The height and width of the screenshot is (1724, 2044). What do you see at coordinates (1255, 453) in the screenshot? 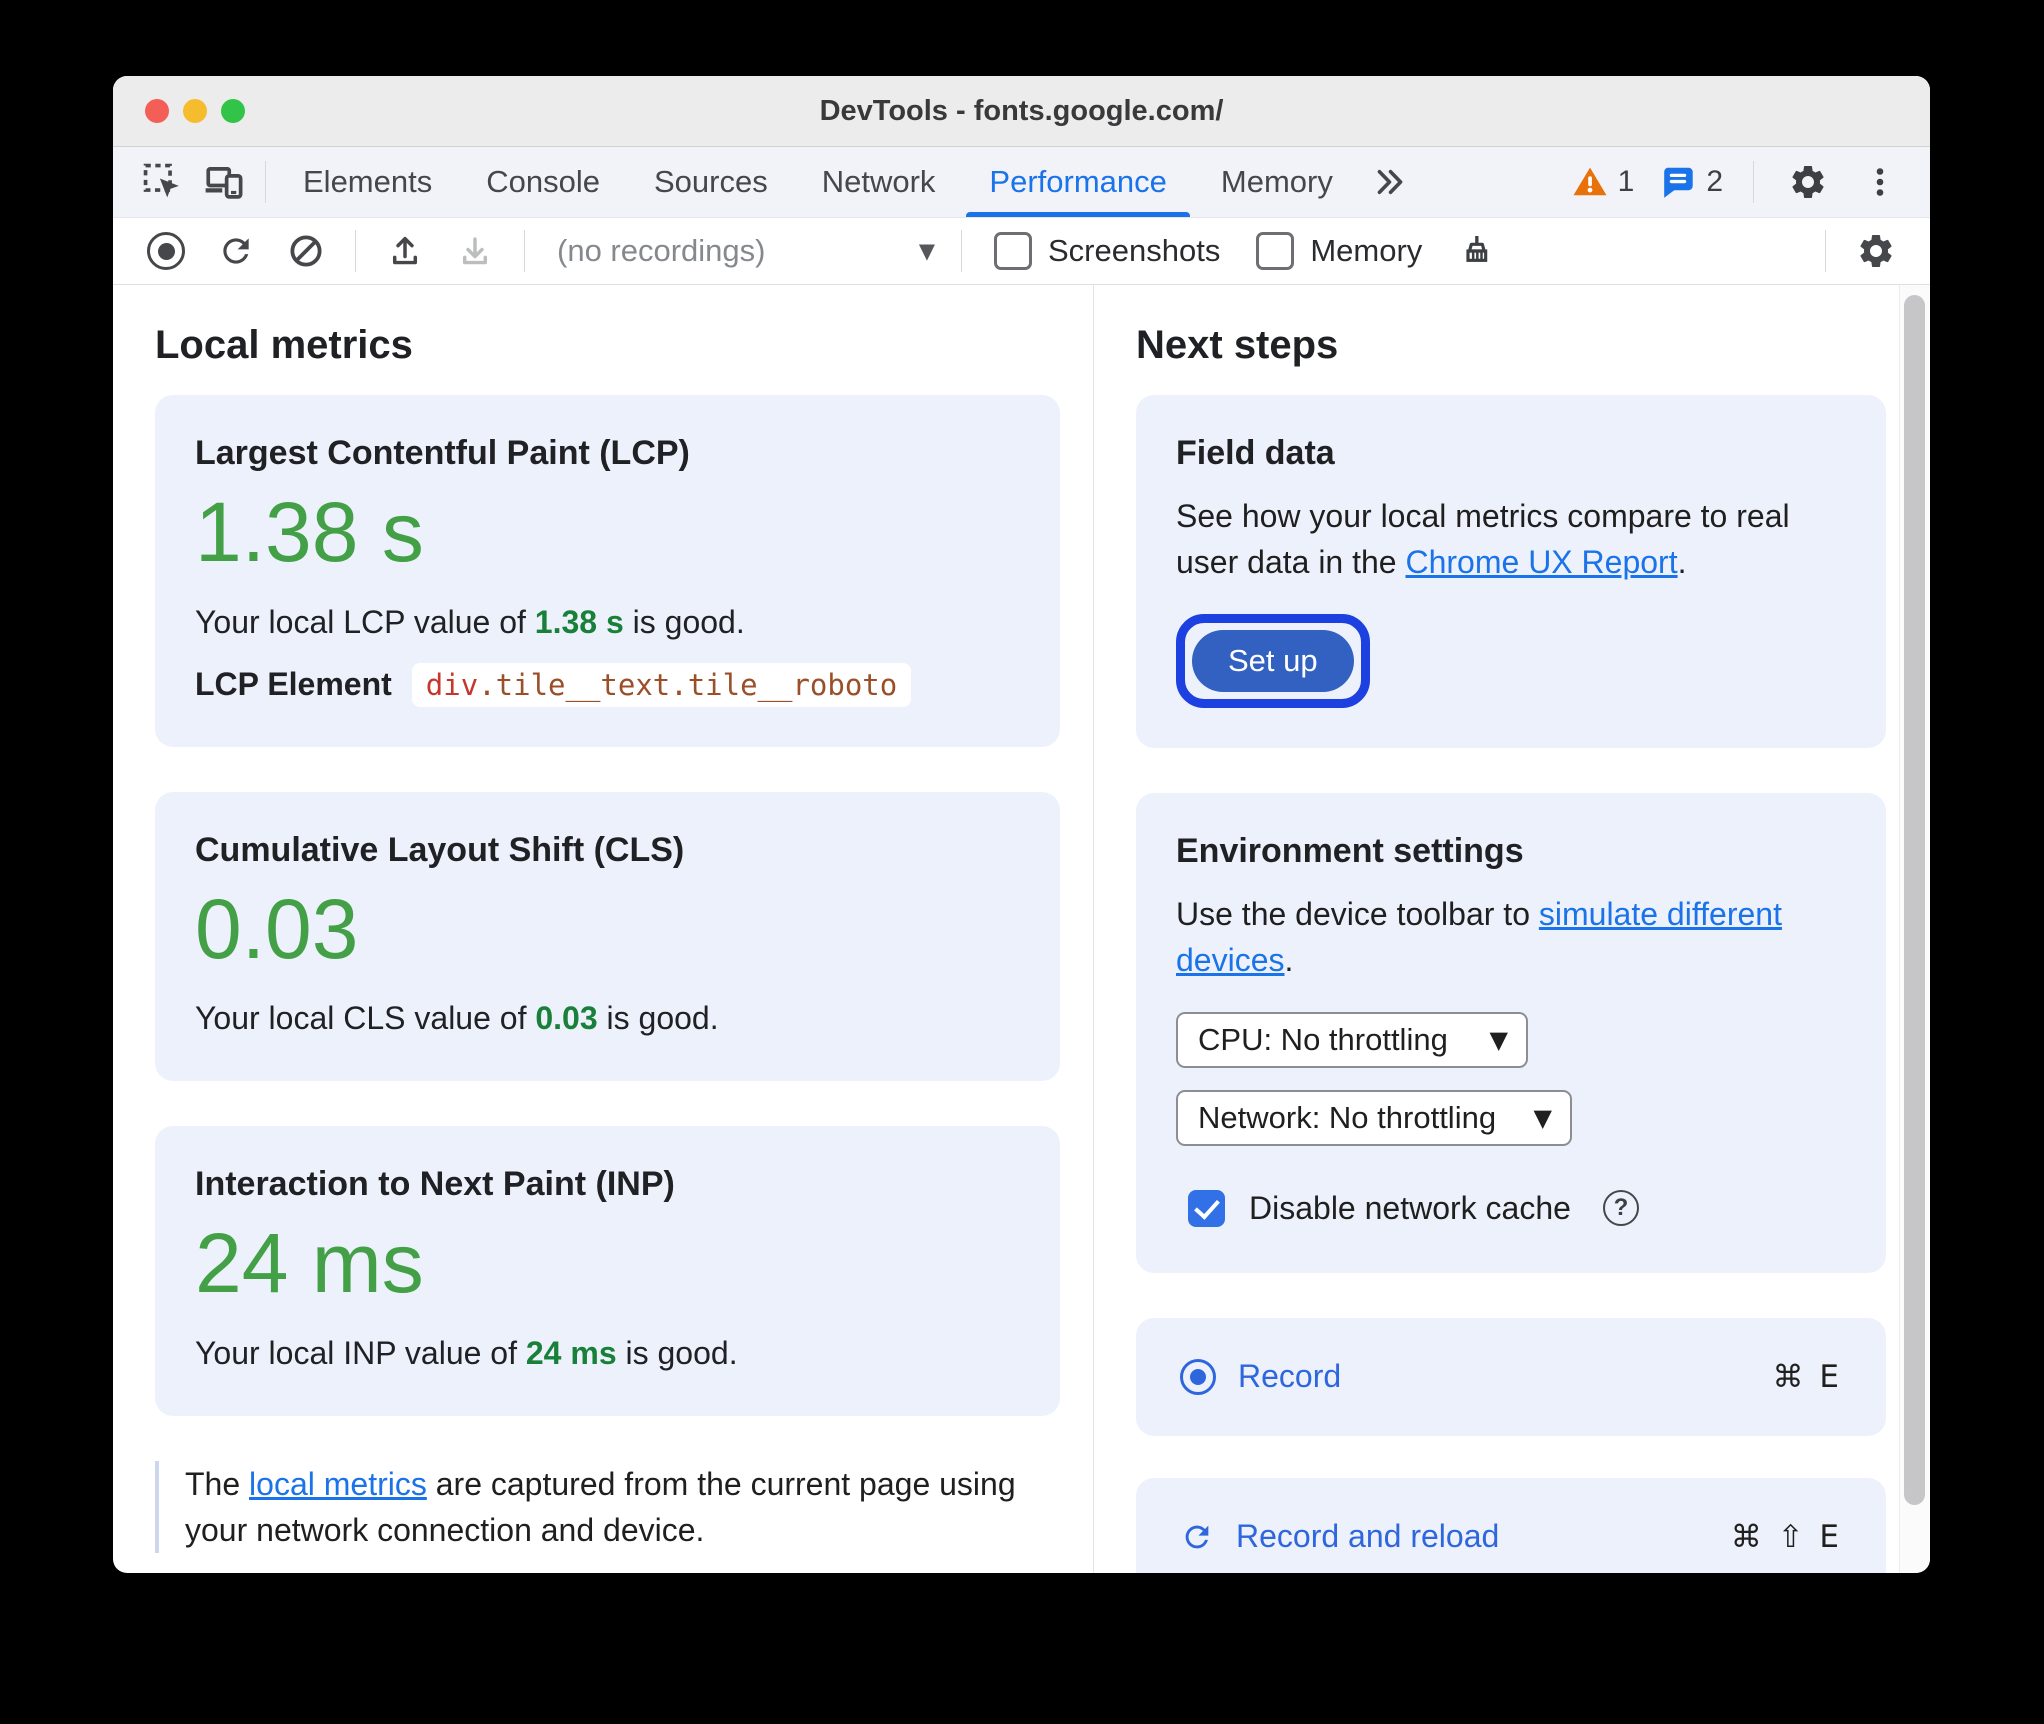
I see `field-data-title: Field data` at bounding box center [1255, 453].